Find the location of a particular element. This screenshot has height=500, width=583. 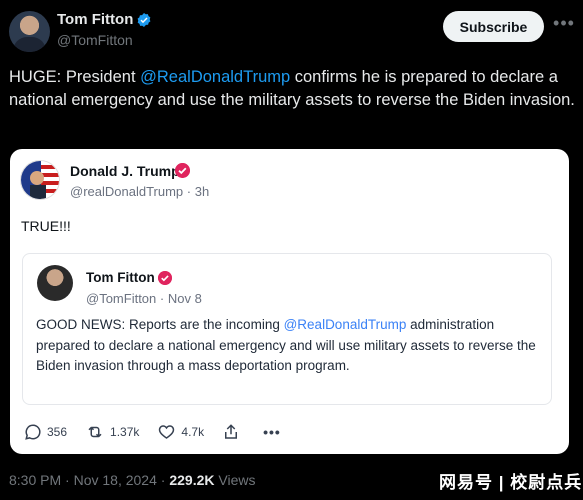

quoted-post-author-name: Tom Fitton is located at coordinates (120, 277).